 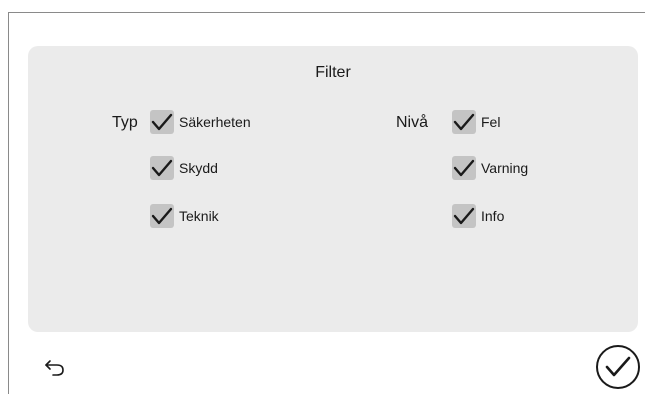 I want to click on checkbox-varning: Varning, so click(x=490, y=168).